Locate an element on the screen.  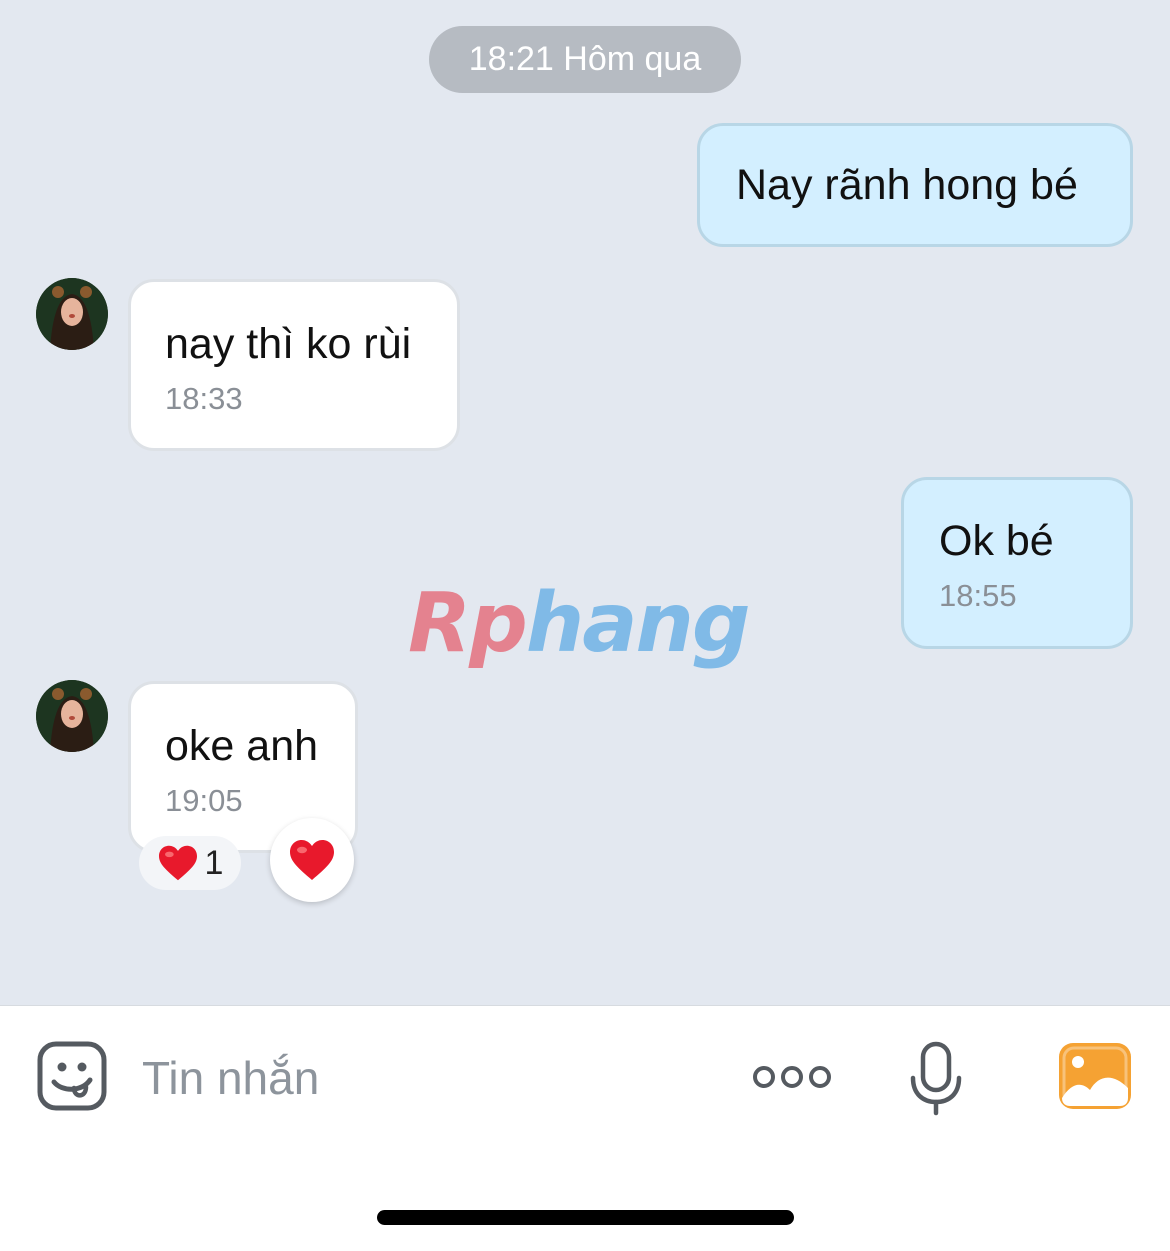
home-indicator is located at coordinates (585, 1217).